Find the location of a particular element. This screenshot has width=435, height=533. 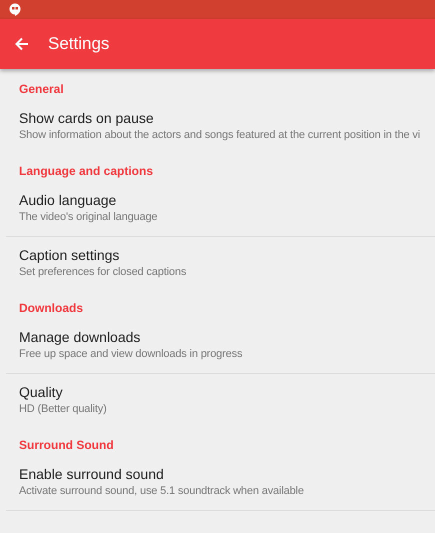

setting-description: The video's original language is located at coordinates (88, 217).